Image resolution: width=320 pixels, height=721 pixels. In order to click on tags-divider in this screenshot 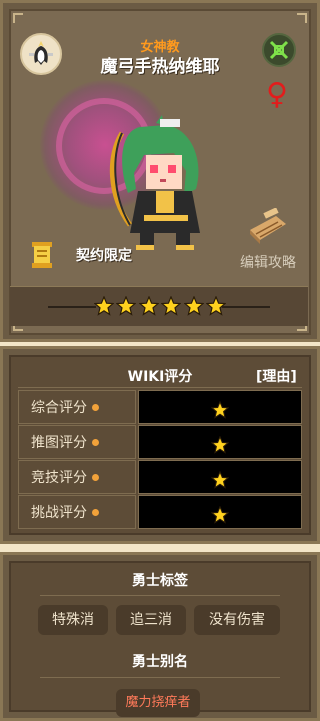, I will do `click(160, 595)`.